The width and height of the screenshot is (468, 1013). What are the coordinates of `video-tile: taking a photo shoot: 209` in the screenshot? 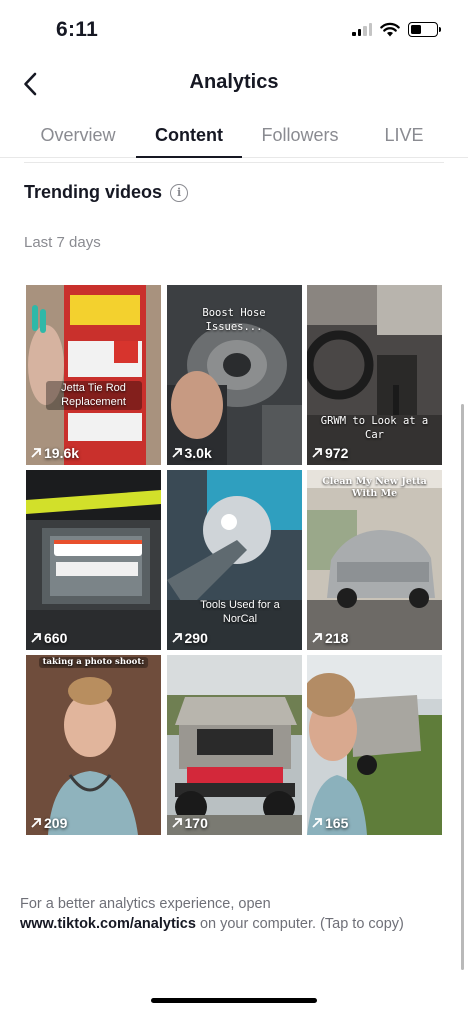 It's located at (93, 745).